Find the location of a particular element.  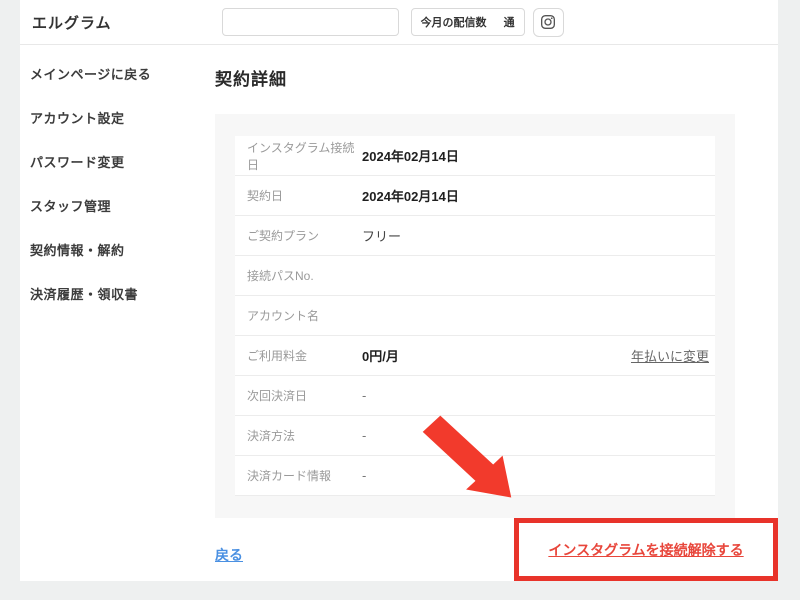

sidebar-item: 契約情報・解約 is located at coordinates (122, 249).